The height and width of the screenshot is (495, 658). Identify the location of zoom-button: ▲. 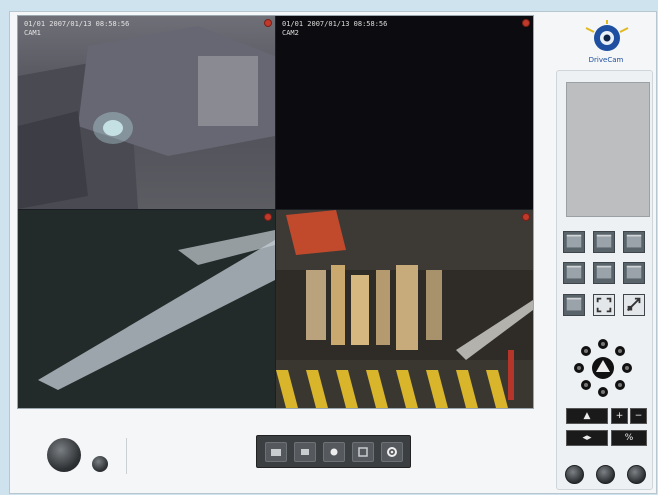
(587, 416).